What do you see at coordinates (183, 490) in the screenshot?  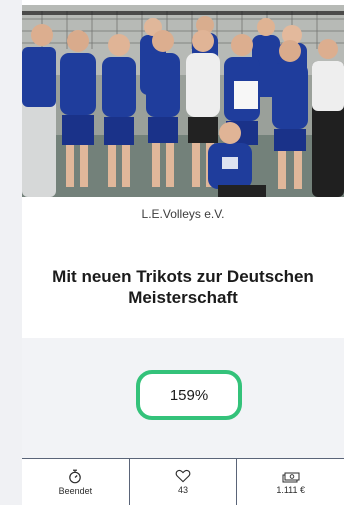 I see `supporters-count: 43` at bounding box center [183, 490].